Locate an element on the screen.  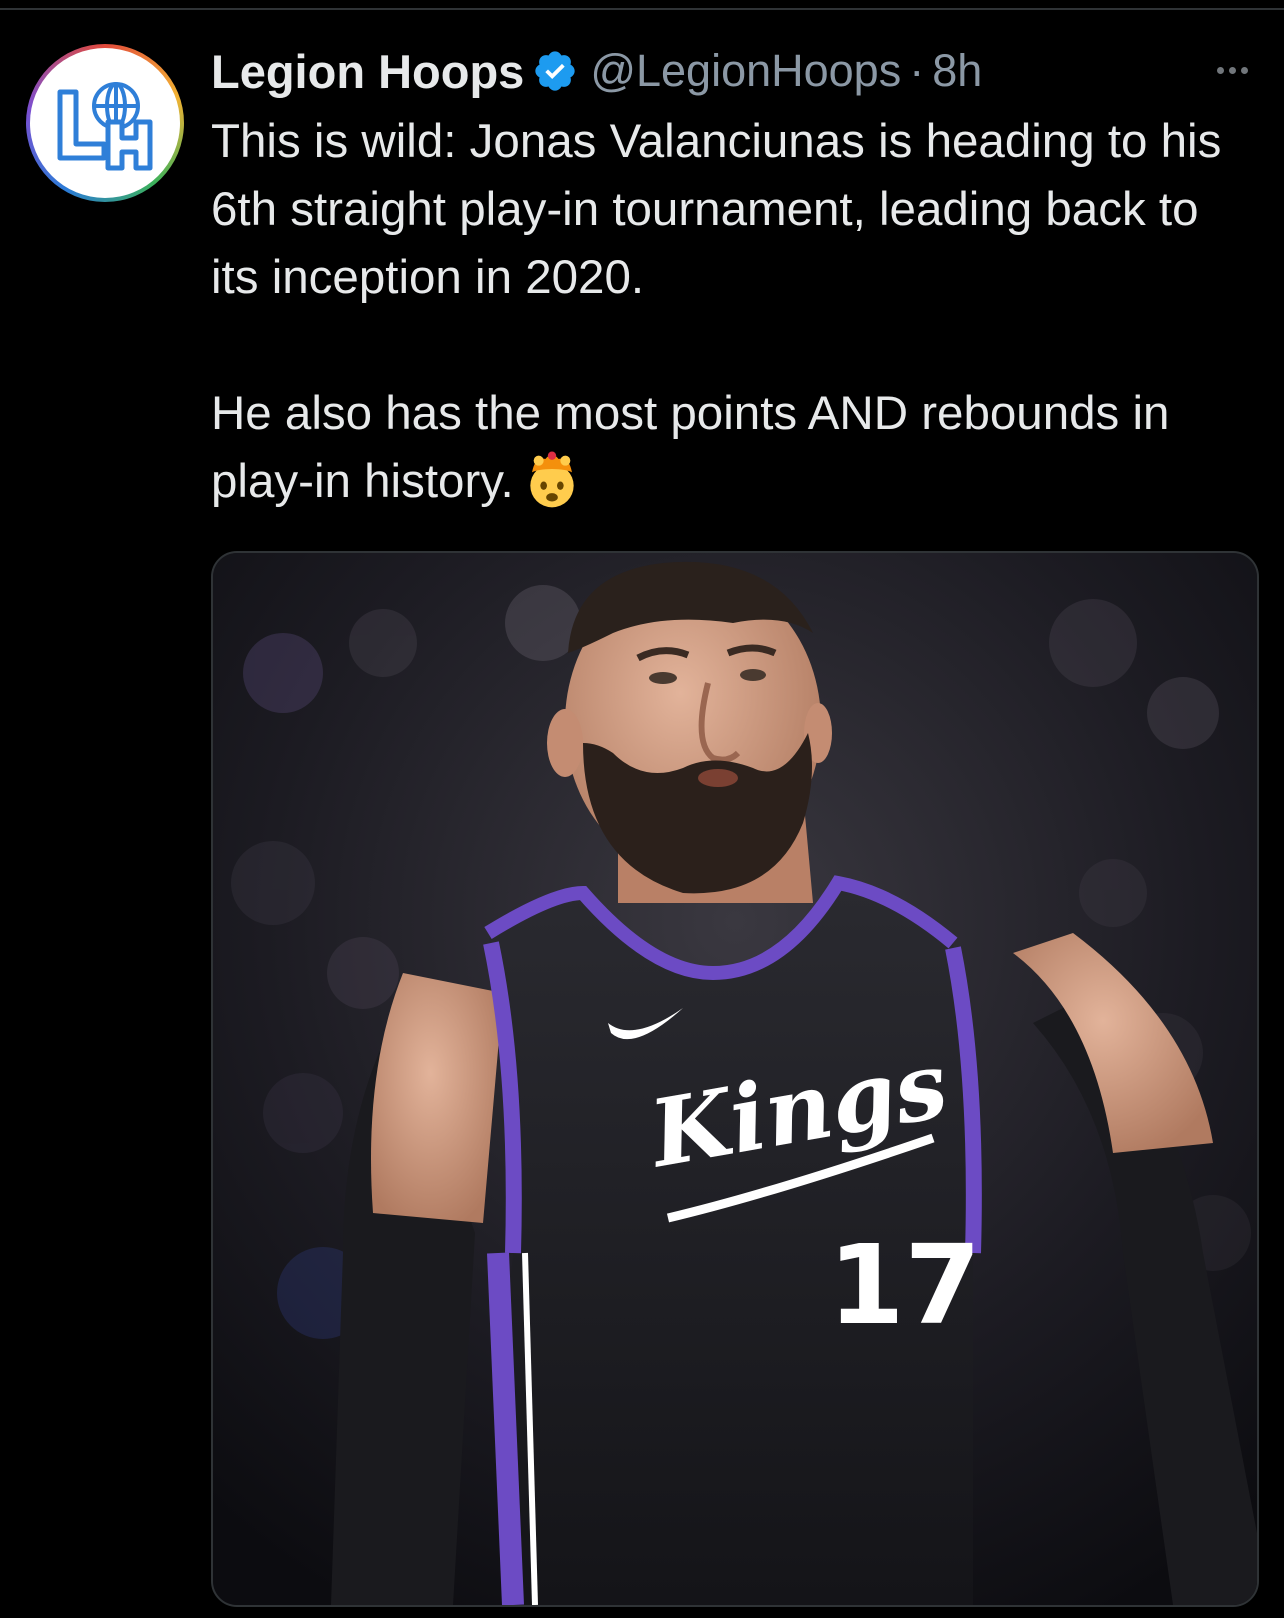
tweet-timestamp: 8h is located at coordinates (957, 71).